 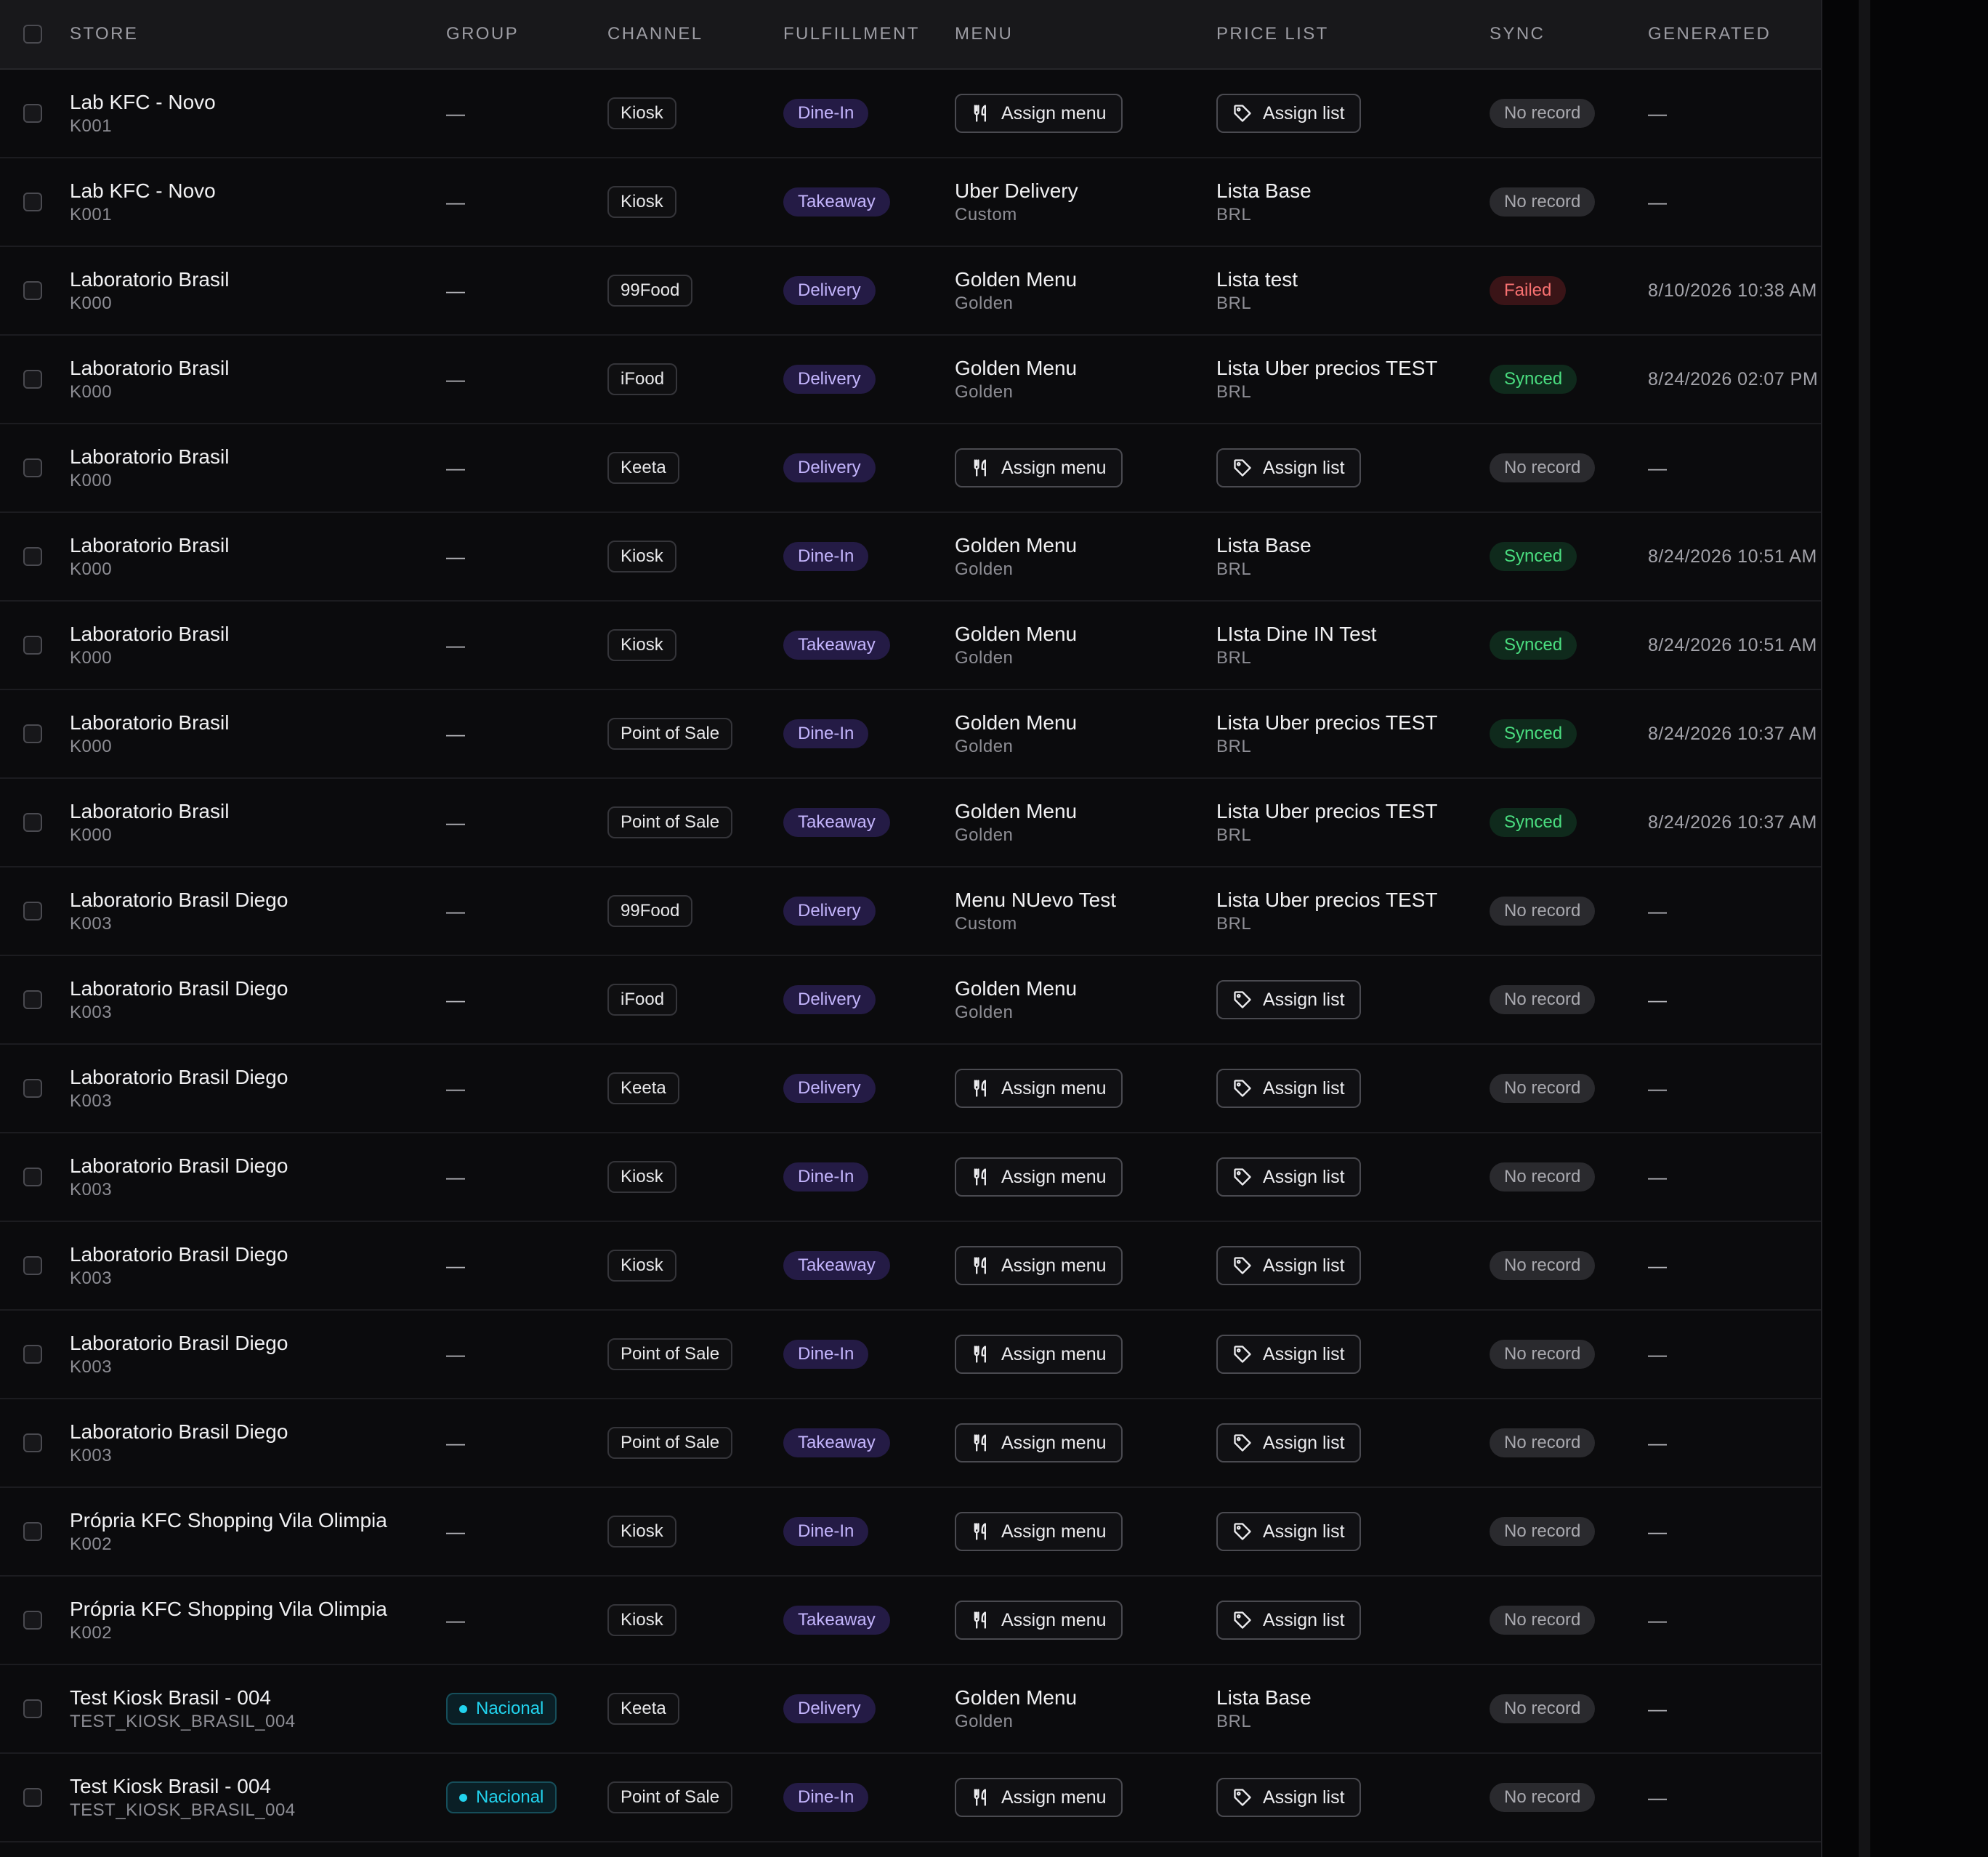 What do you see at coordinates (1242, 1265) in the screenshot?
I see `tag-icon` at bounding box center [1242, 1265].